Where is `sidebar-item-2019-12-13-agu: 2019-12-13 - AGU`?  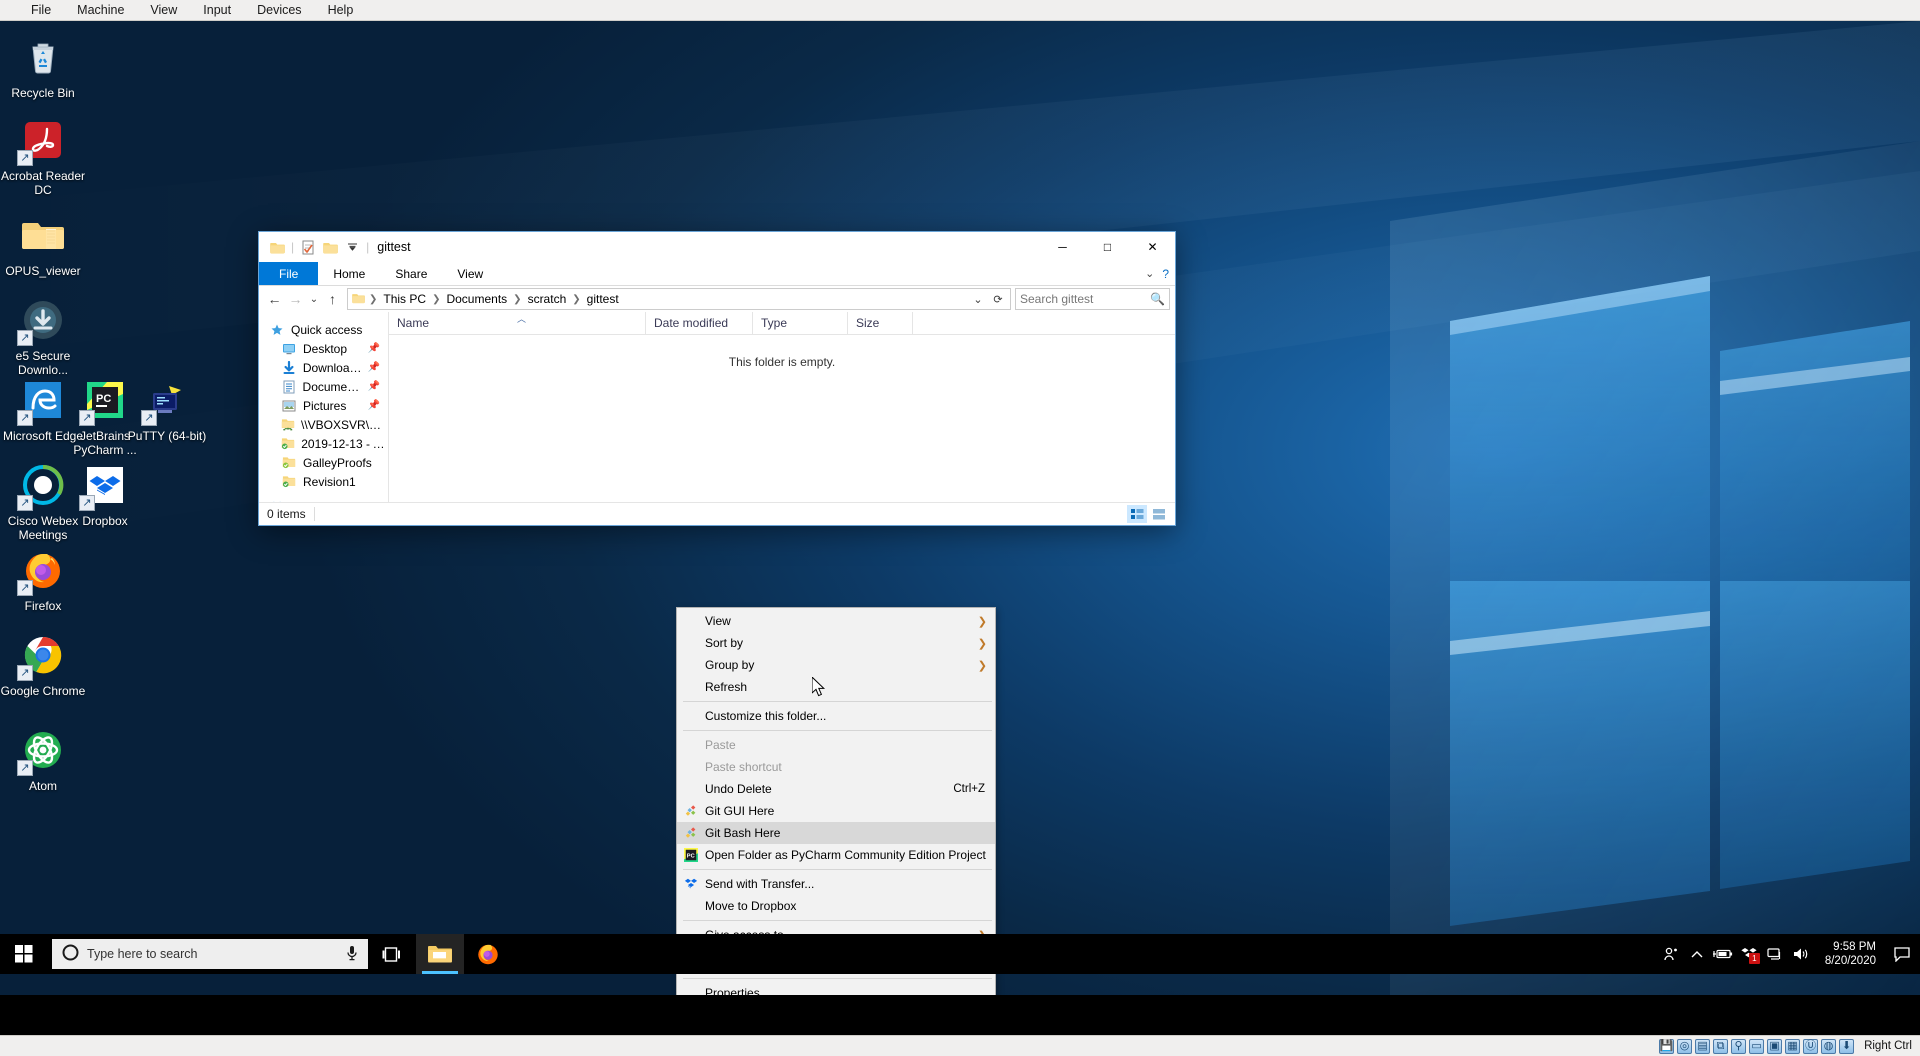
sidebar-item-2019-12-13-agu: 2019-12-13 - AGU is located at coordinates (323, 443).